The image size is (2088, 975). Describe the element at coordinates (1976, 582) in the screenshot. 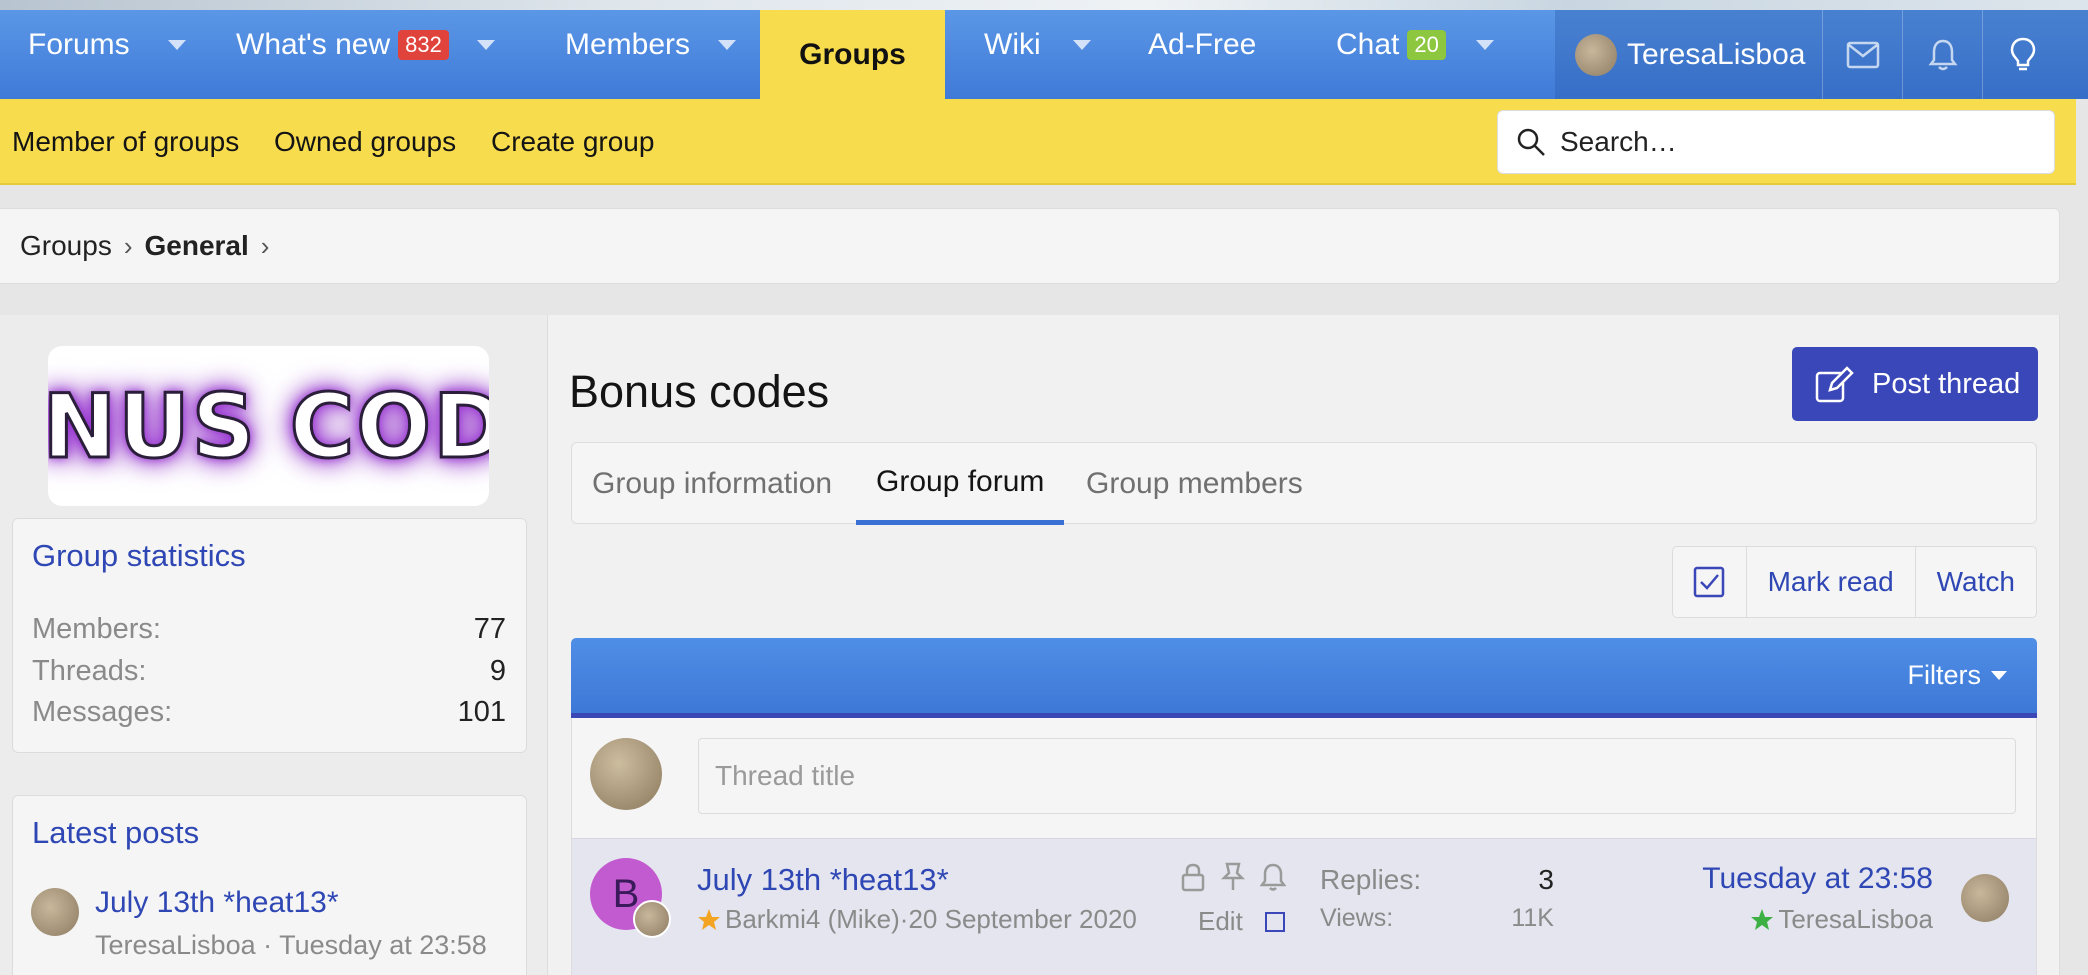

I see `watch-button: Watch` at that location.